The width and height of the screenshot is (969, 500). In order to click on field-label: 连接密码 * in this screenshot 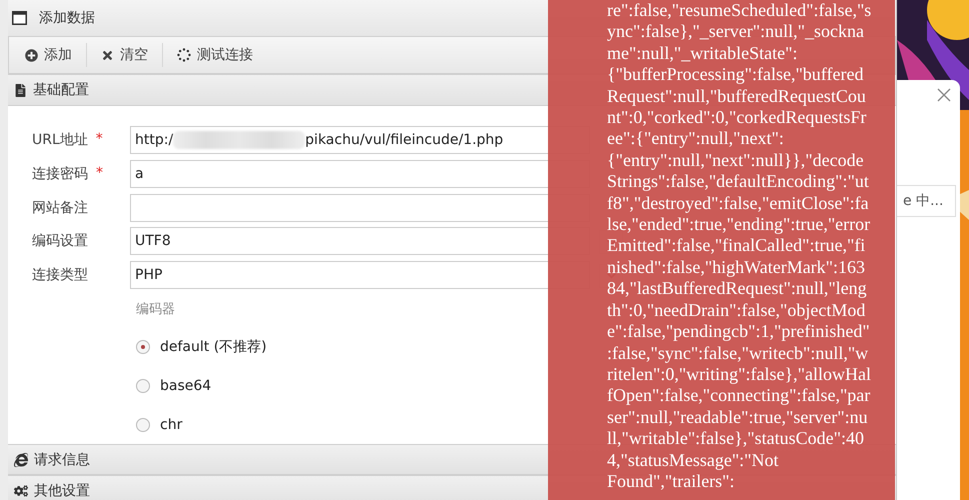, I will do `click(68, 173)`.